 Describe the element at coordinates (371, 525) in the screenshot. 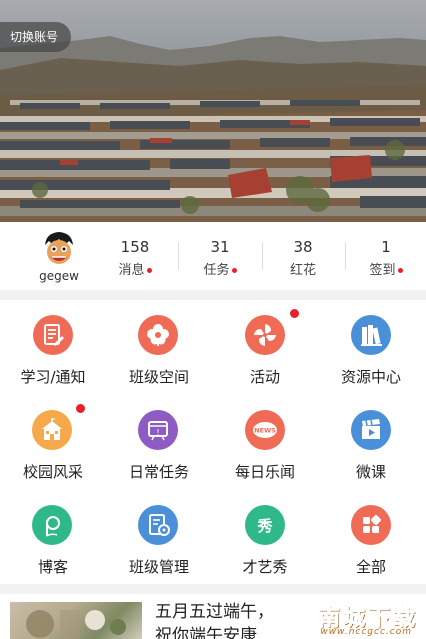

I see `all-icon` at that location.